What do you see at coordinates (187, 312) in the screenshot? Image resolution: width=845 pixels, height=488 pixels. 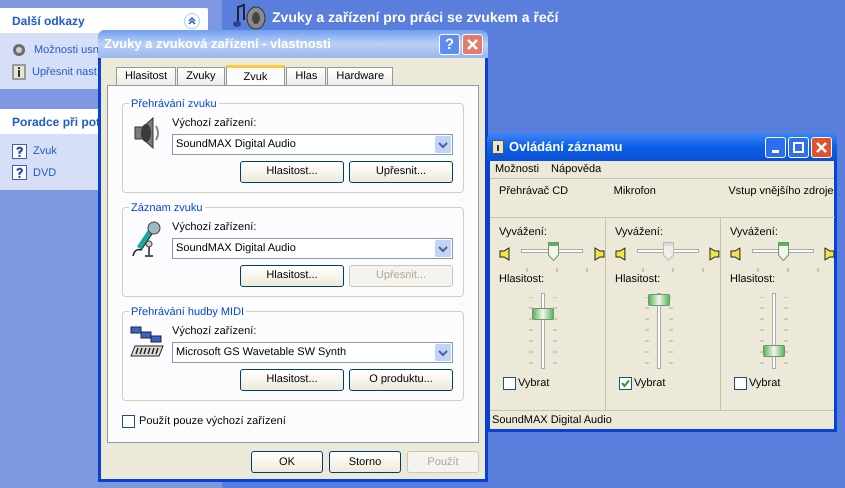 I see `group-title: Přehrávání hudby MIDI` at bounding box center [187, 312].